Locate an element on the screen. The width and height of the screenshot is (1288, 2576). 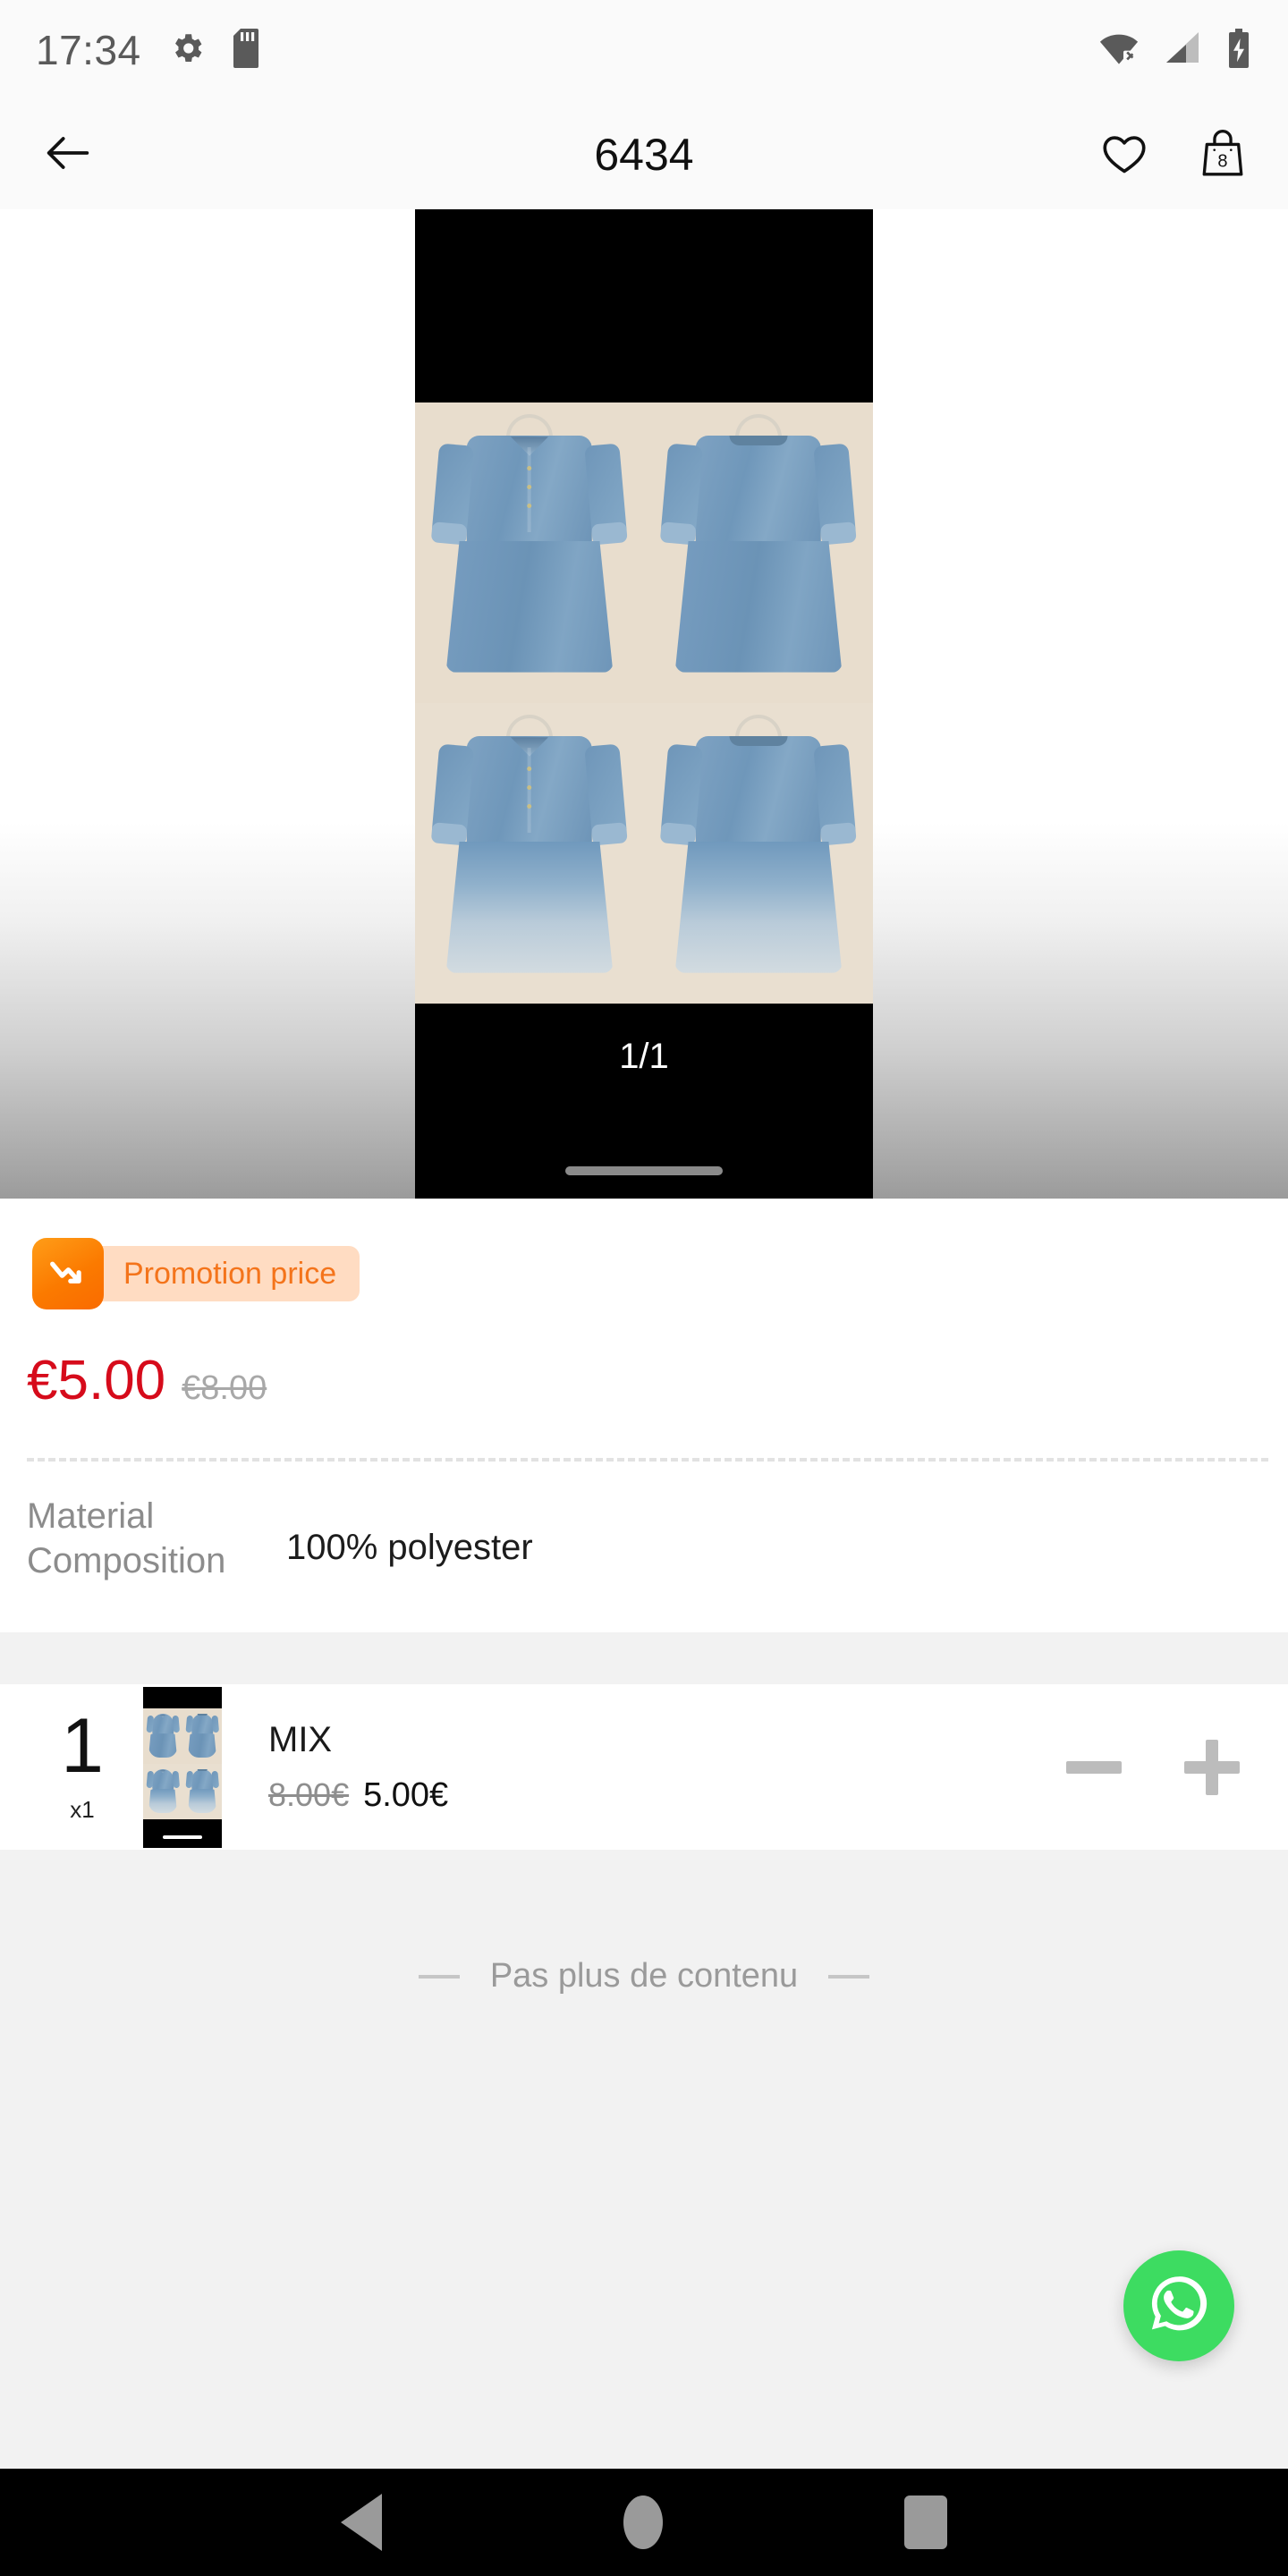
nav-recents-icon is located at coordinates (925, 2522).